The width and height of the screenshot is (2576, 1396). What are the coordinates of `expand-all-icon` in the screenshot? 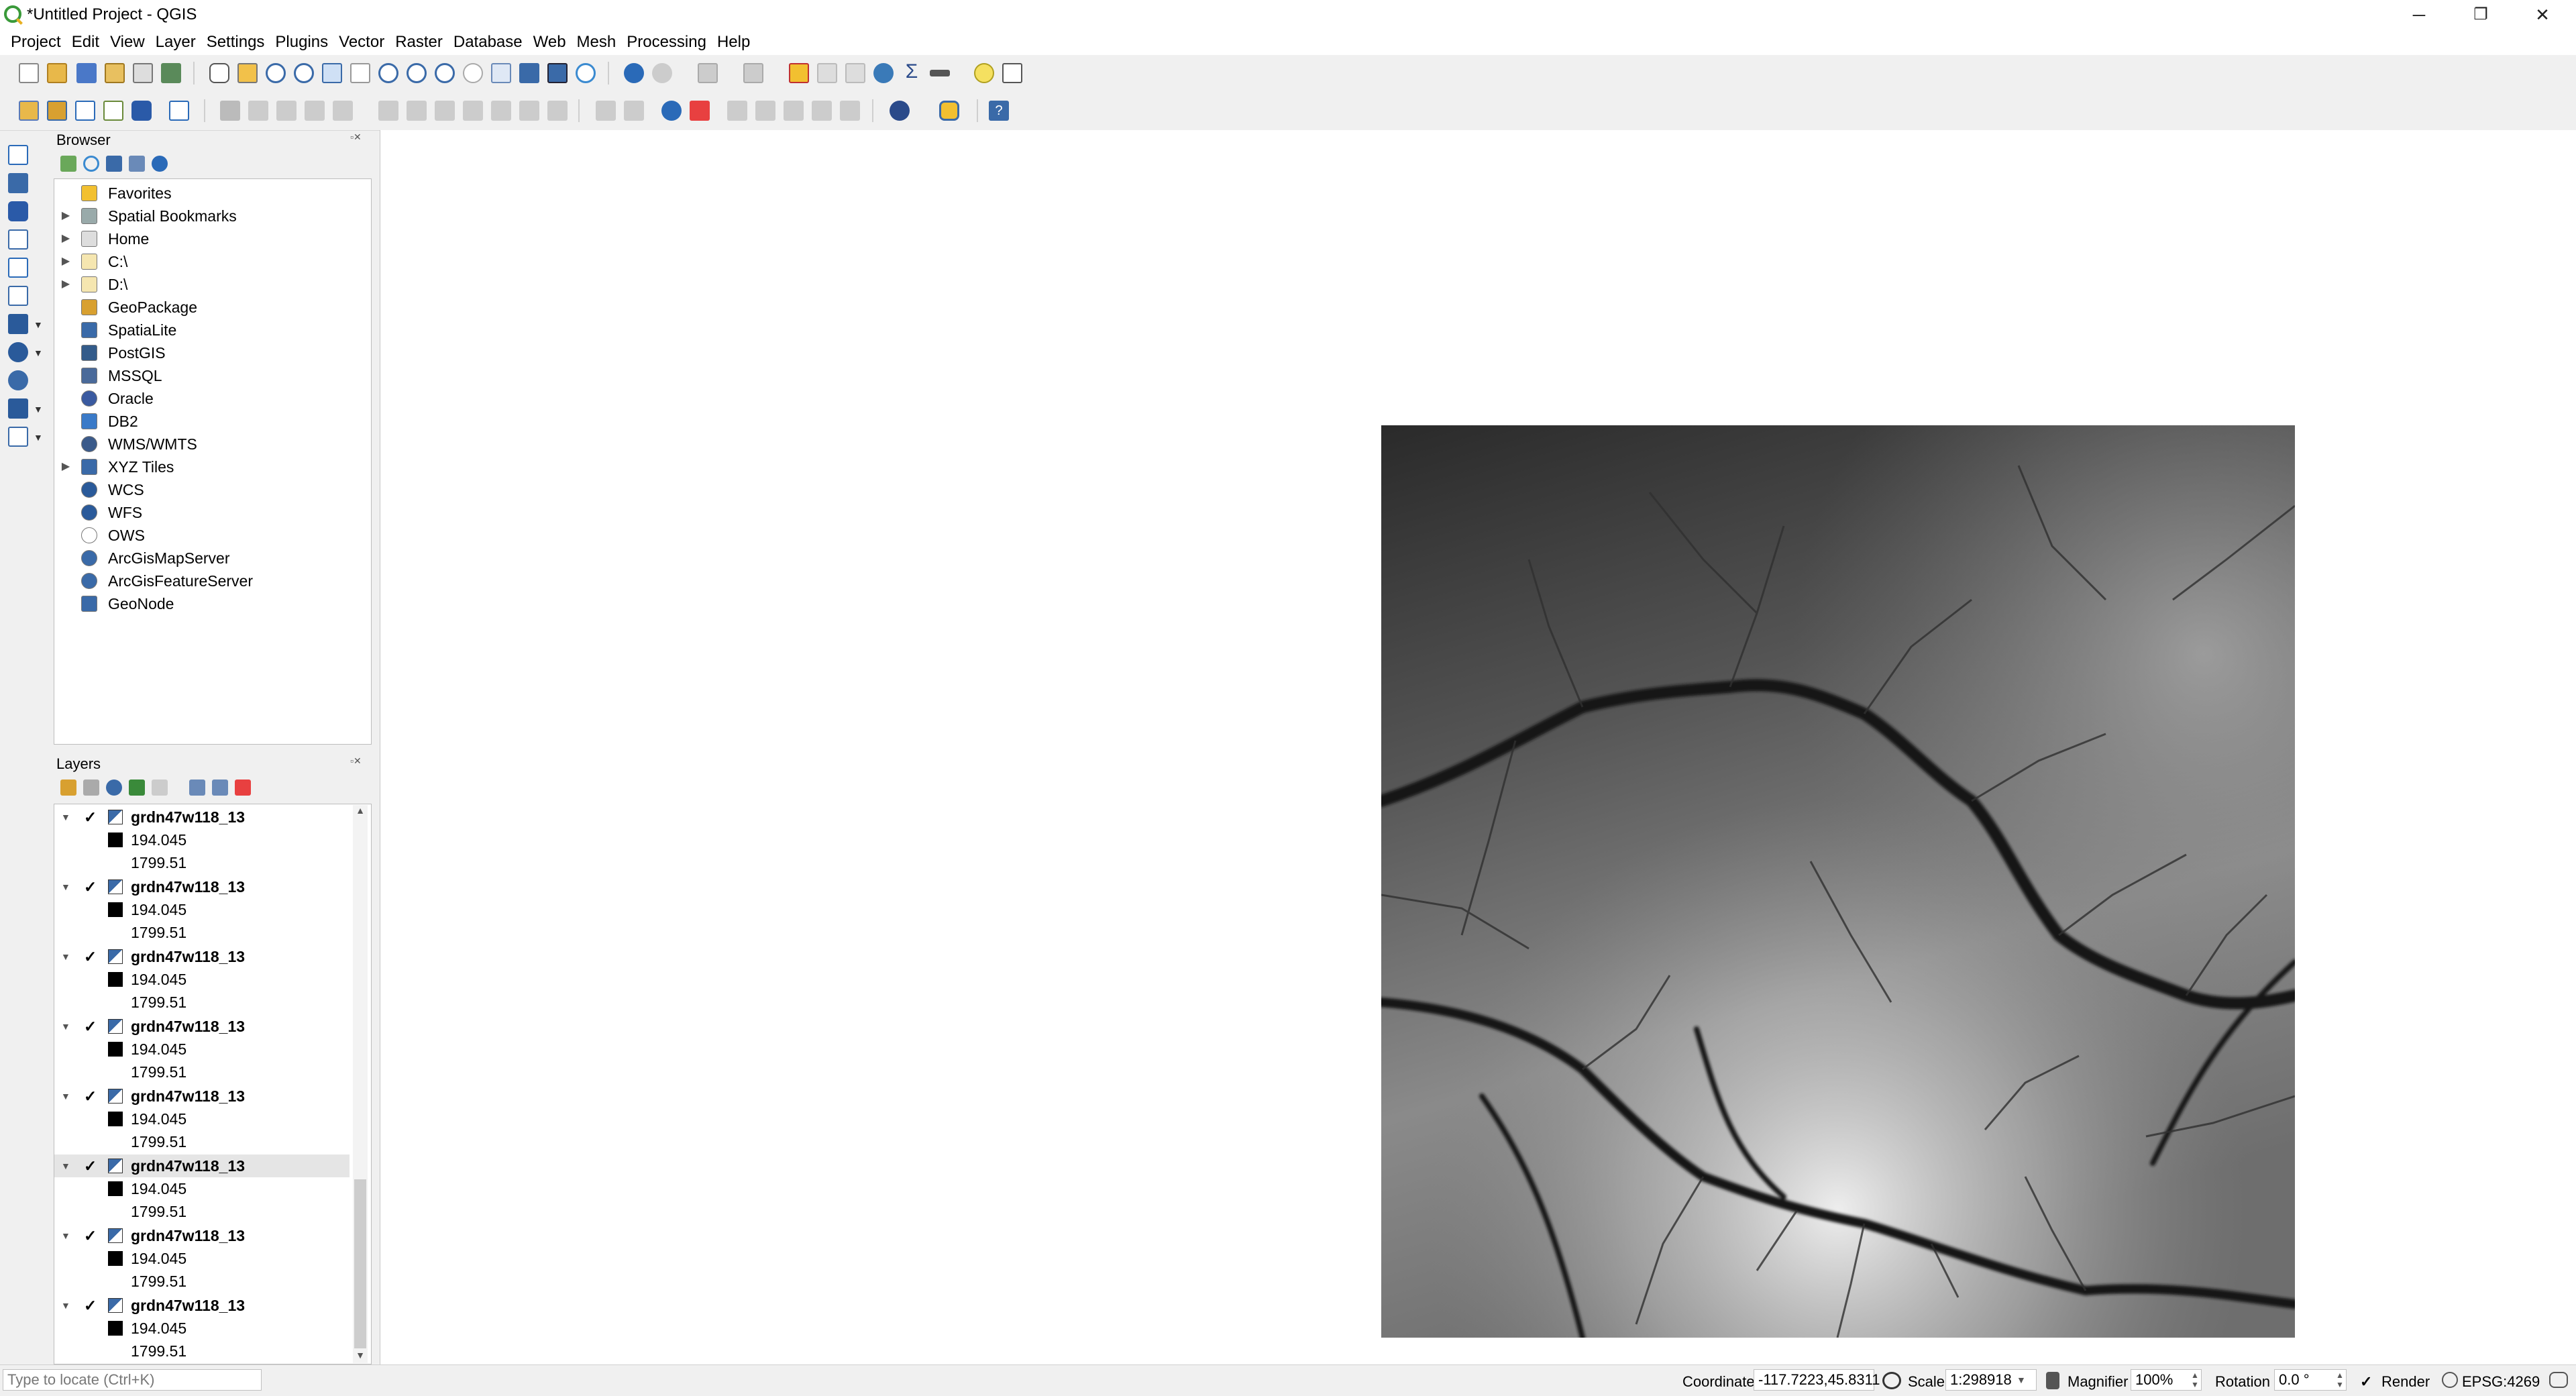 It's located at (197, 788).